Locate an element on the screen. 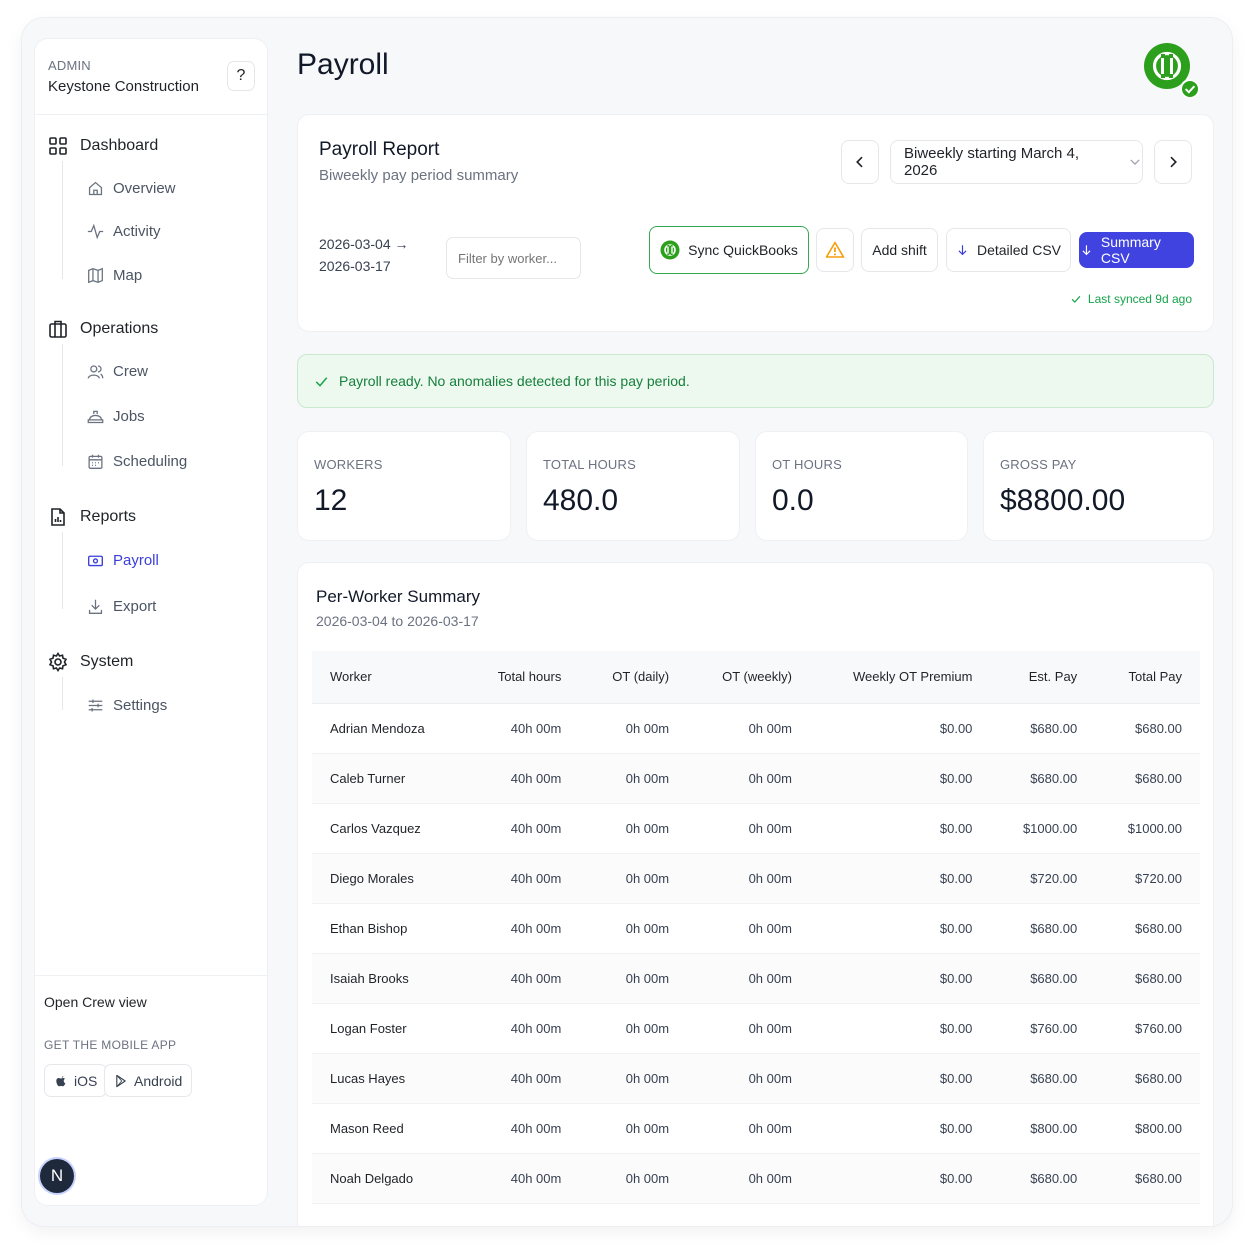 The height and width of the screenshot is (1254, 1254). play-store-icon is located at coordinates (121, 1080).